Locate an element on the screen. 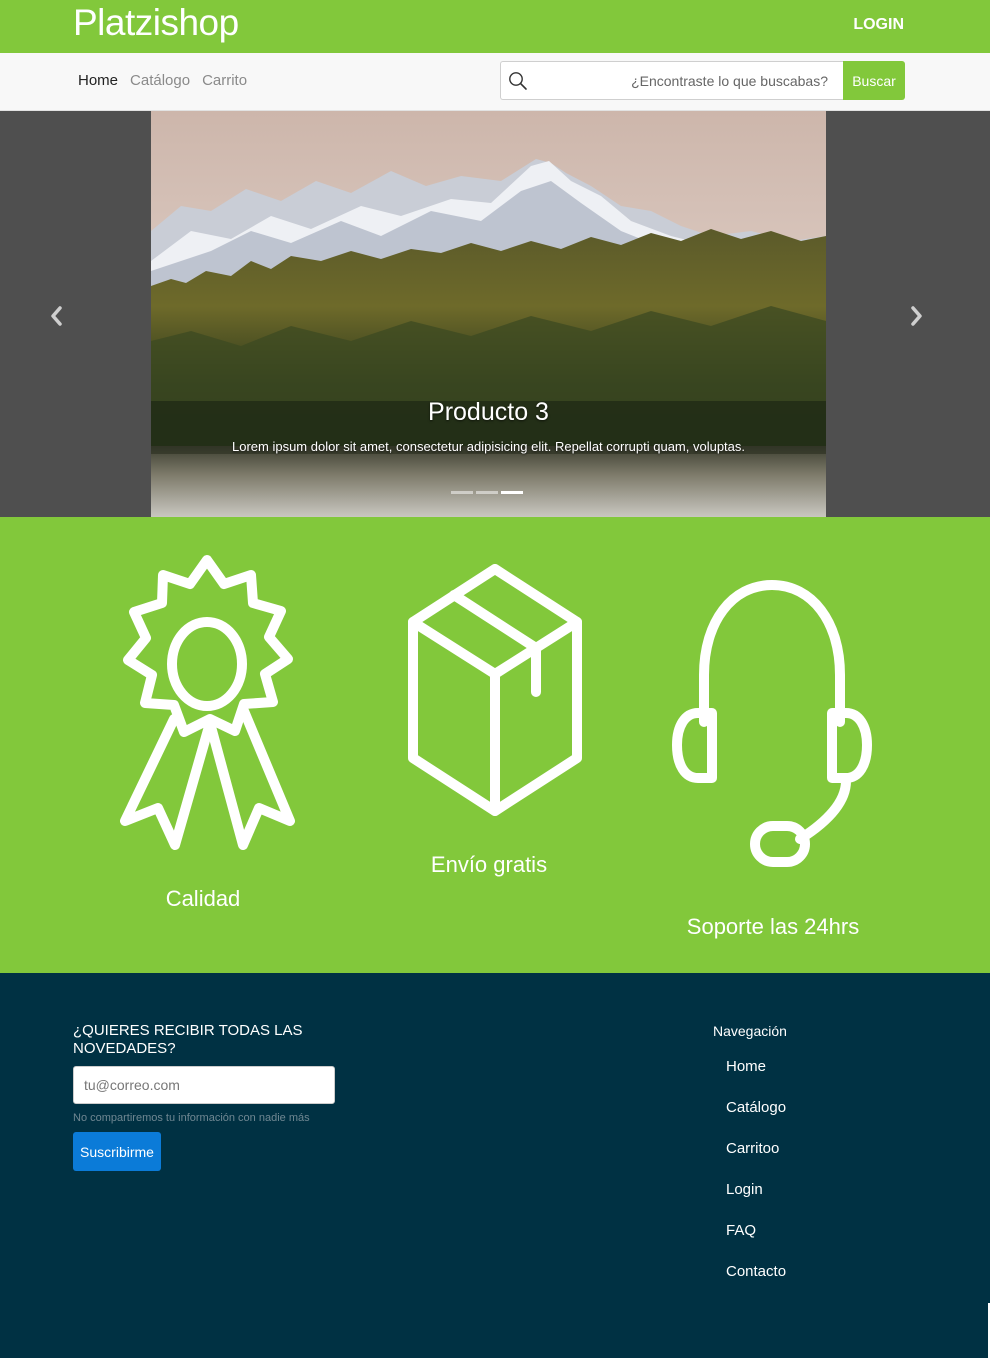 The image size is (990, 1362). newsletter-title: ¿QUIERES RECIBIR TODAS LAS NOVEDADES? is located at coordinates (188, 1039).